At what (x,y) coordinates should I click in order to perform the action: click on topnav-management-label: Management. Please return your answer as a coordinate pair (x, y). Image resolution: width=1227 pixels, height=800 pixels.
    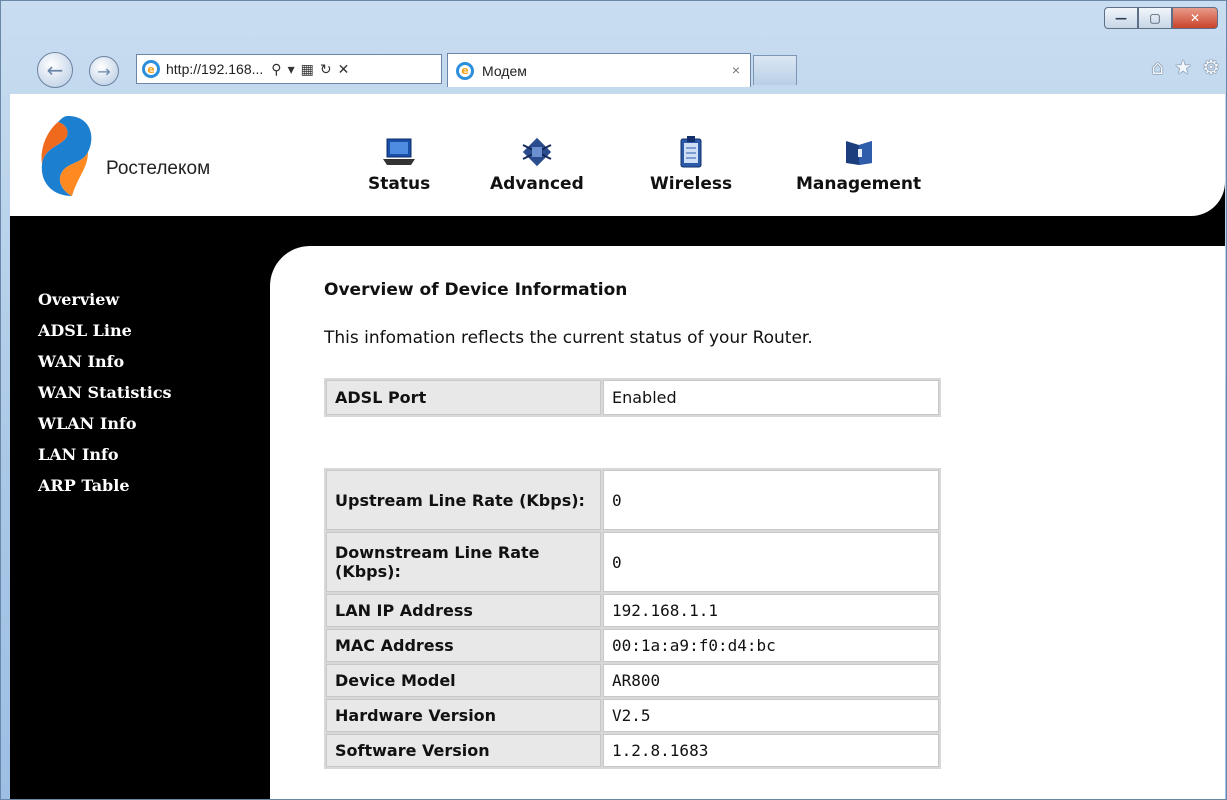
    Looking at the image, I should click on (859, 184).